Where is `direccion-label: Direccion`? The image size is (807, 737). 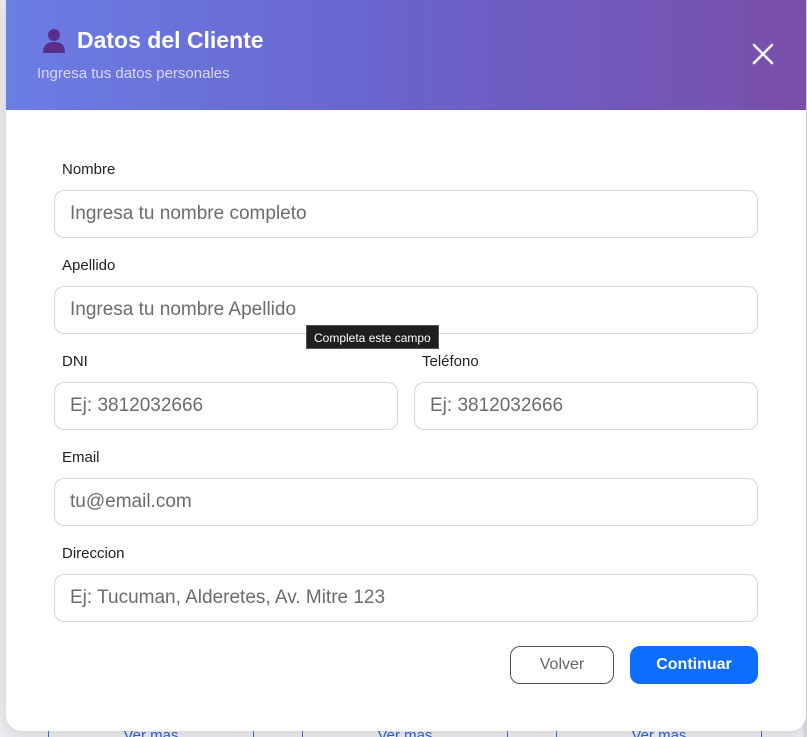
direccion-label: Direccion is located at coordinates (93, 553).